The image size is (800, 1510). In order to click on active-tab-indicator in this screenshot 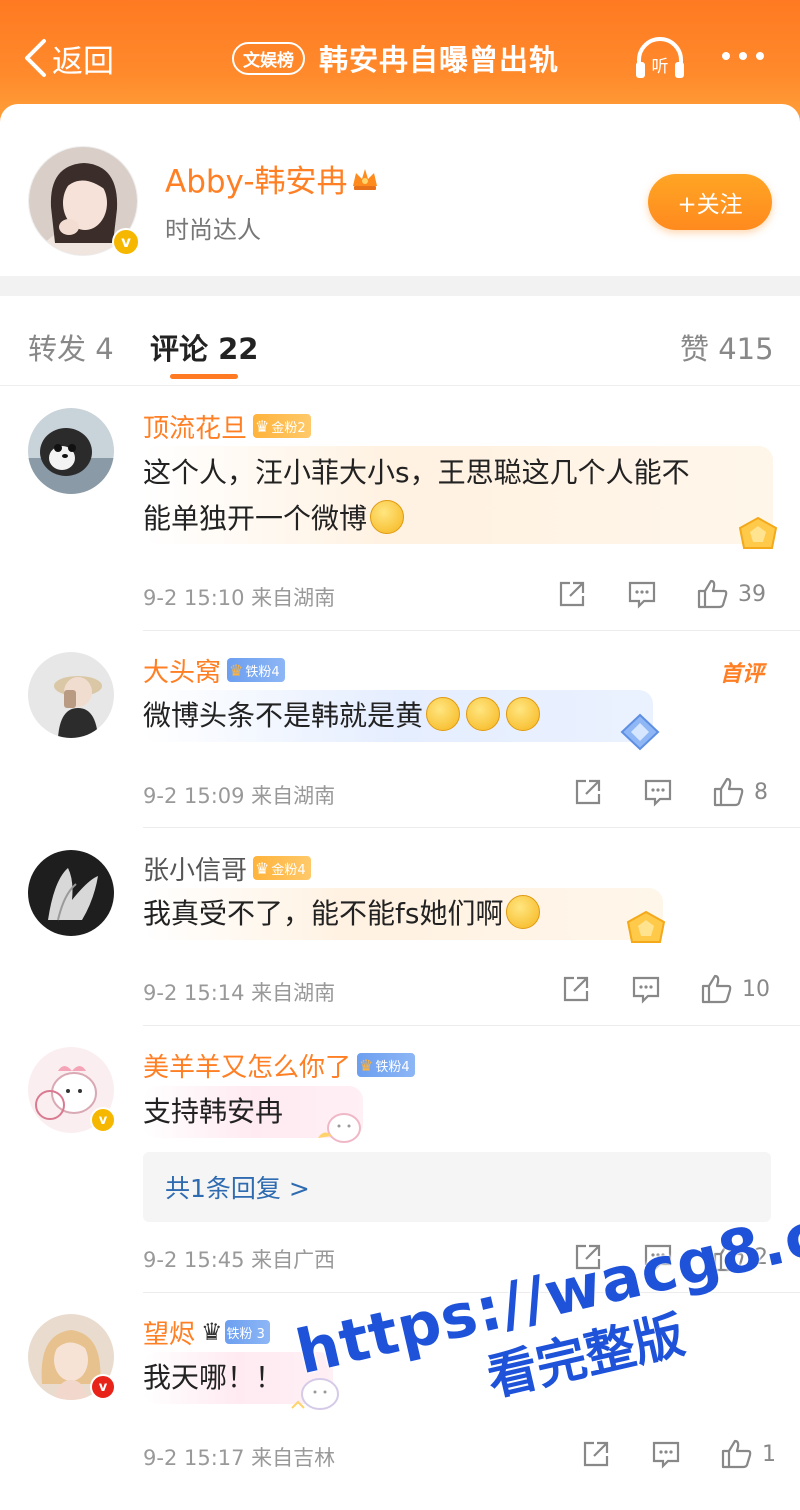, I will do `click(204, 376)`.